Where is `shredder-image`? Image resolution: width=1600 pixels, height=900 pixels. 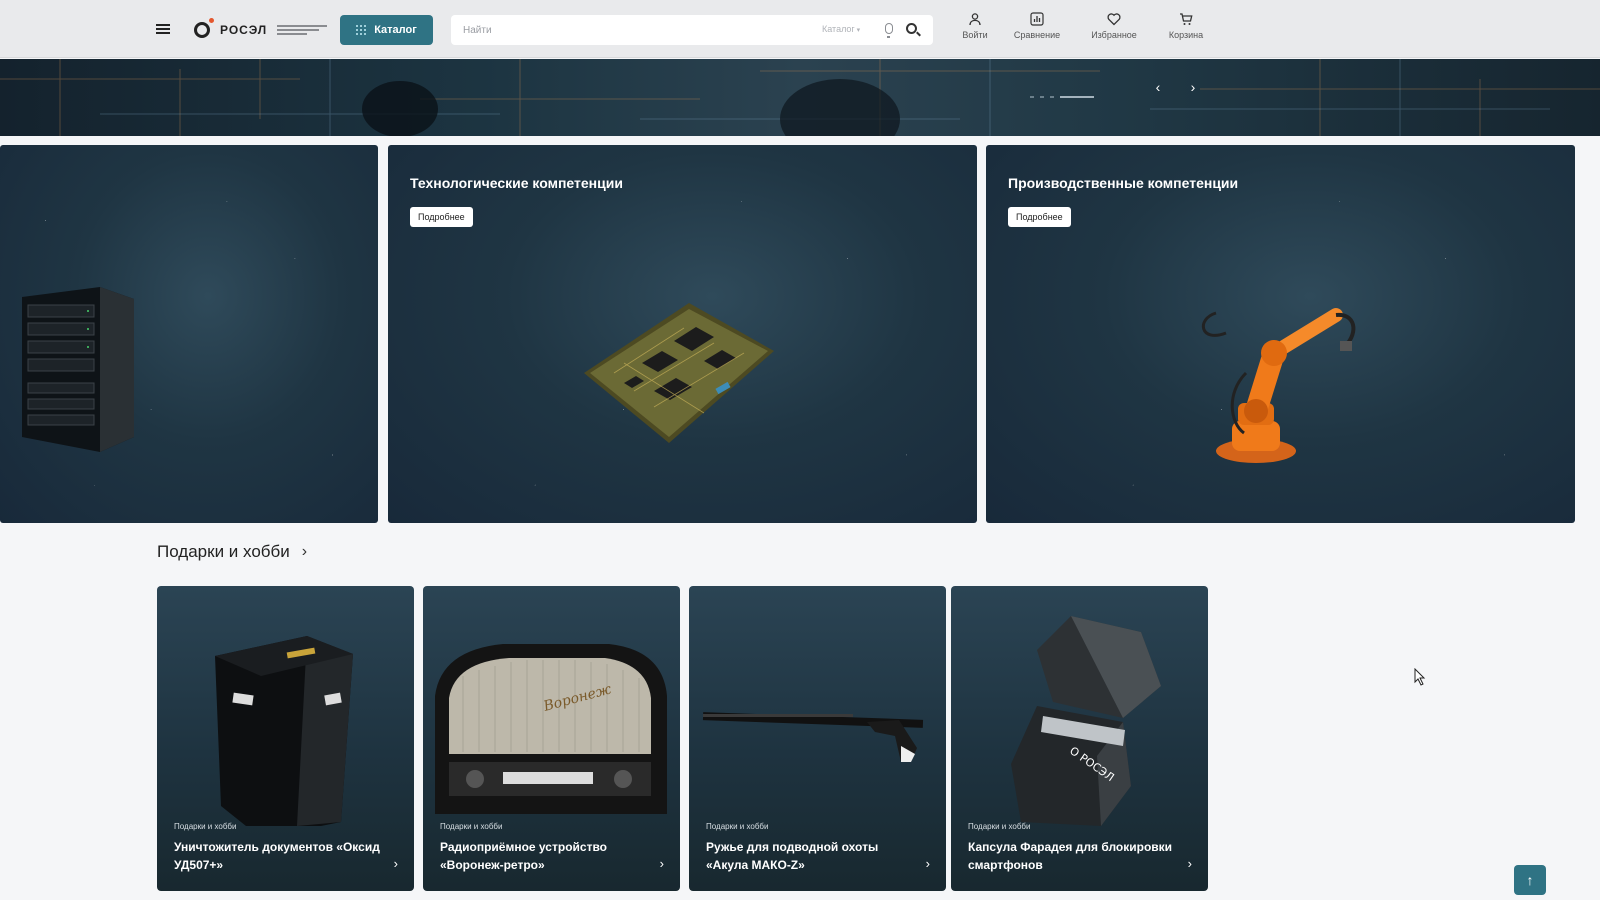 shredder-image is located at coordinates (284, 731).